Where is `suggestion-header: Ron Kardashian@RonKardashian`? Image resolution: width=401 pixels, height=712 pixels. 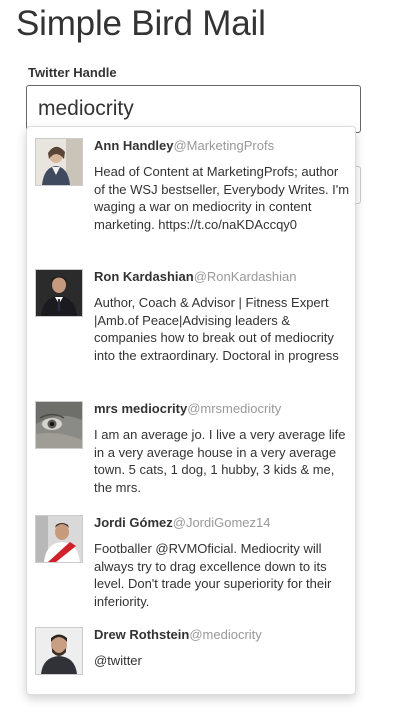 suggestion-header: Ron Kardashian@RonKardashian is located at coordinates (195, 277).